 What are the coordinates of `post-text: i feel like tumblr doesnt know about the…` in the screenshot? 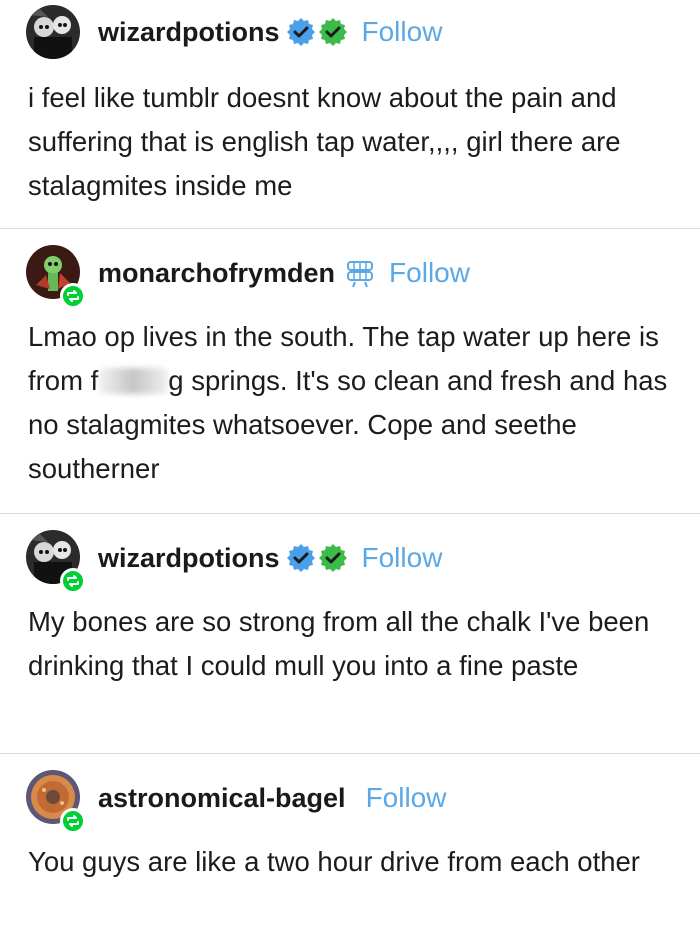 It's located at (324, 141).